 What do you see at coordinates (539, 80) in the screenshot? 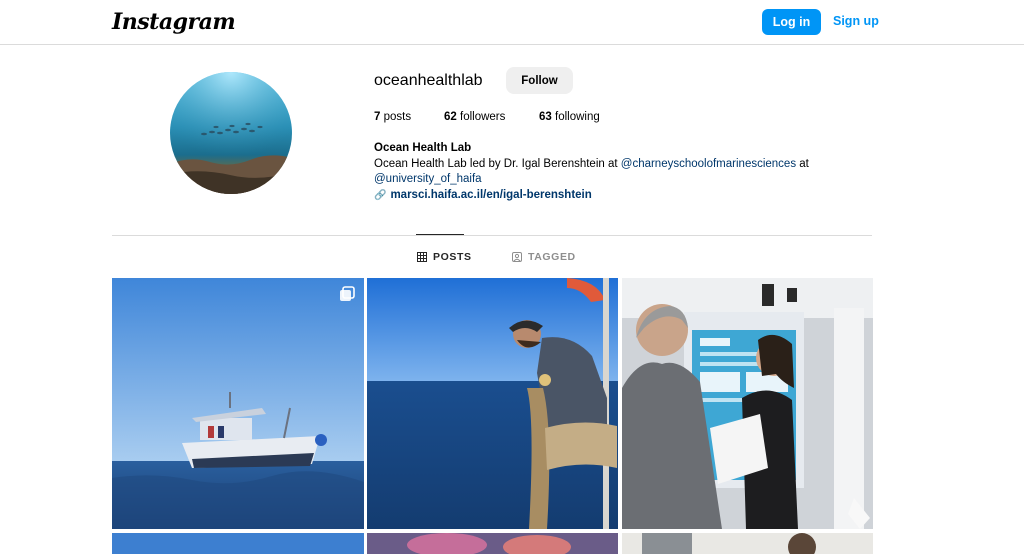
I see `follow-button: Follow` at bounding box center [539, 80].